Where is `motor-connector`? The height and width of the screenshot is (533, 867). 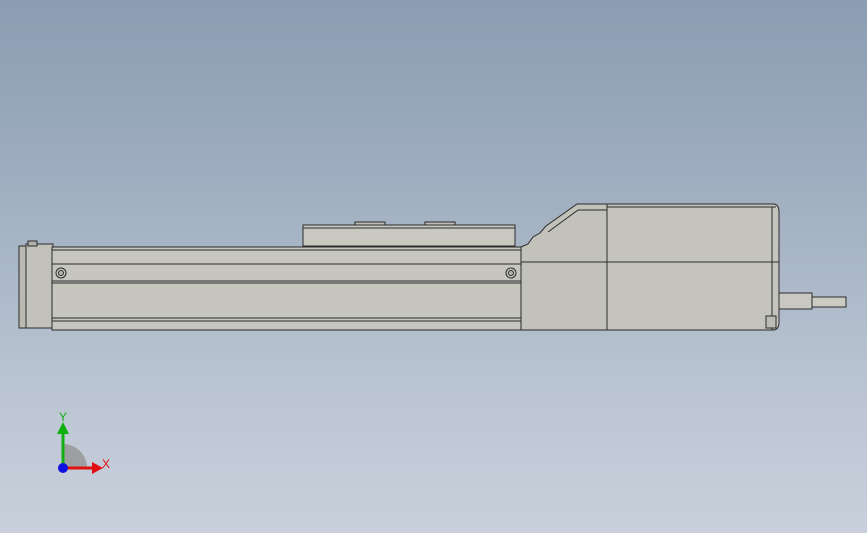 motor-connector is located at coordinates (771, 322).